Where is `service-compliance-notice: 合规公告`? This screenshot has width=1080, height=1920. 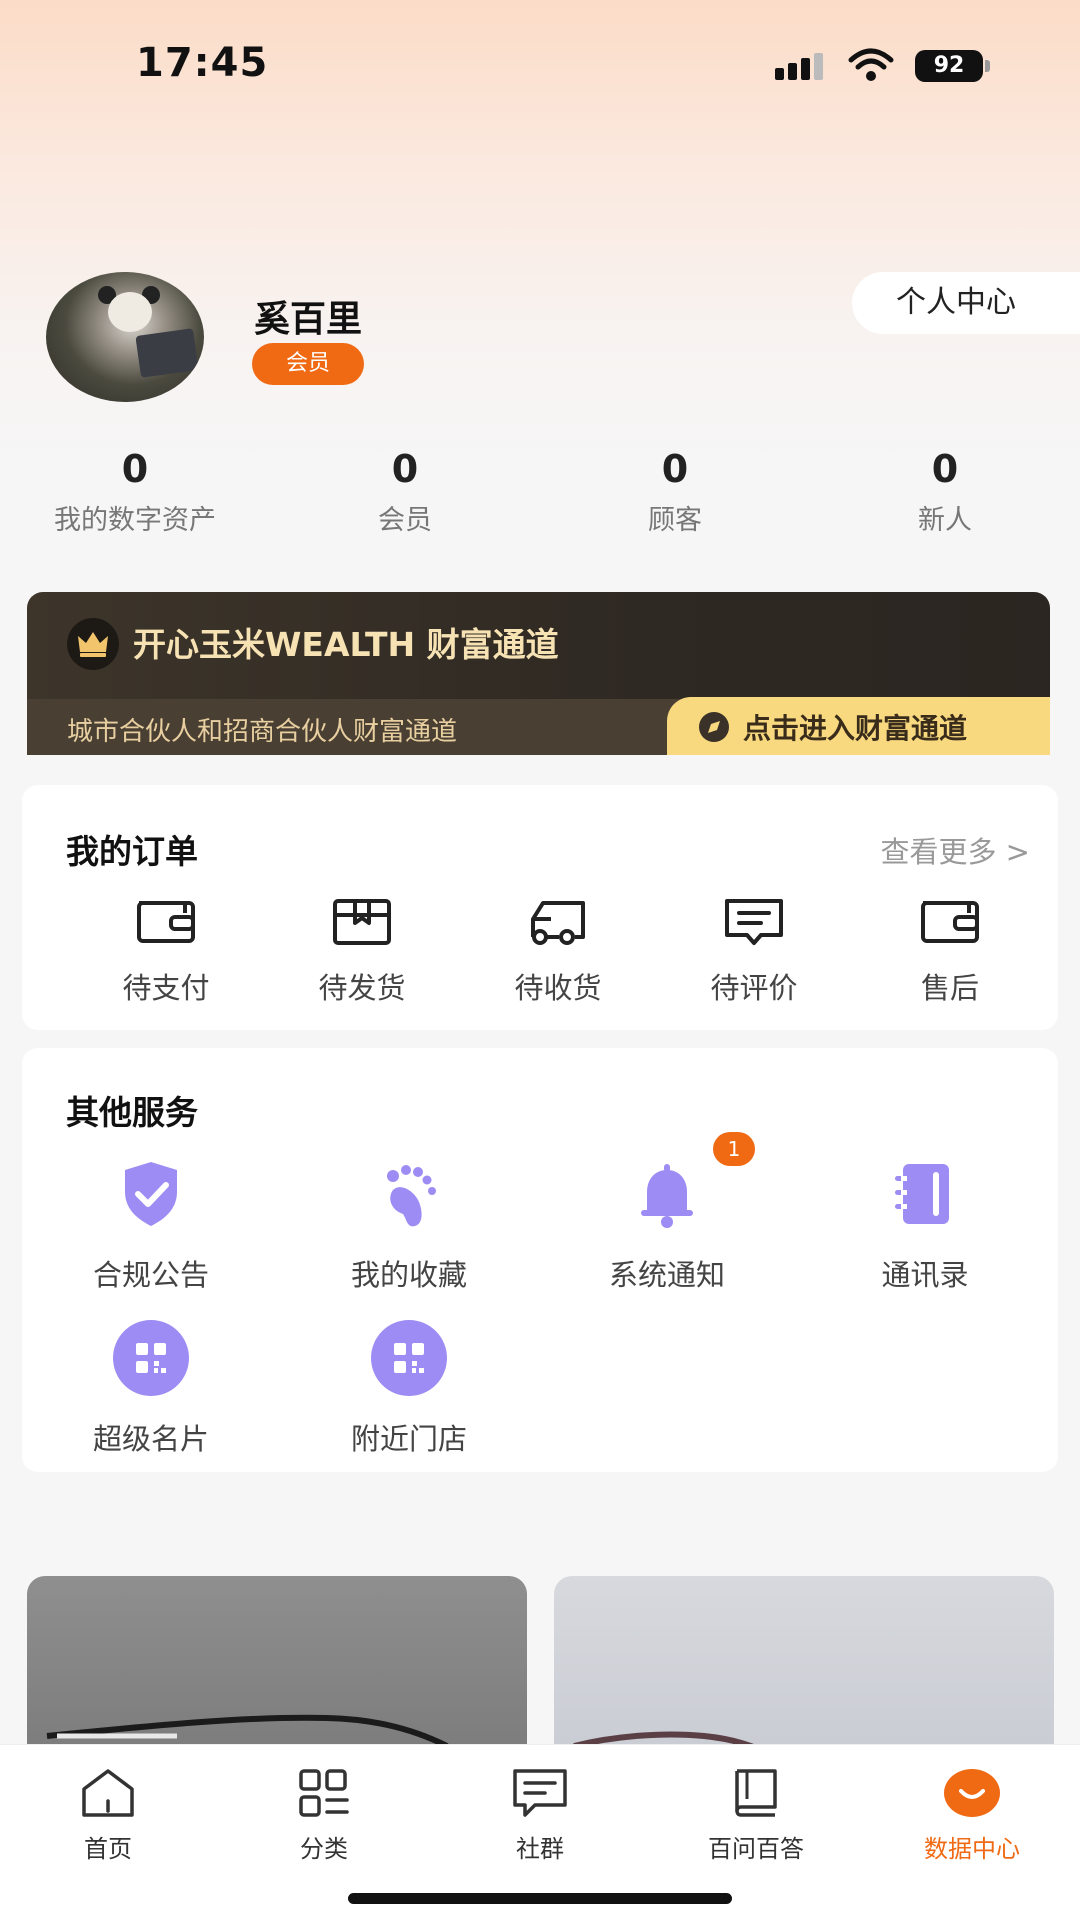 service-compliance-notice: 合规公告 is located at coordinates (151, 1224).